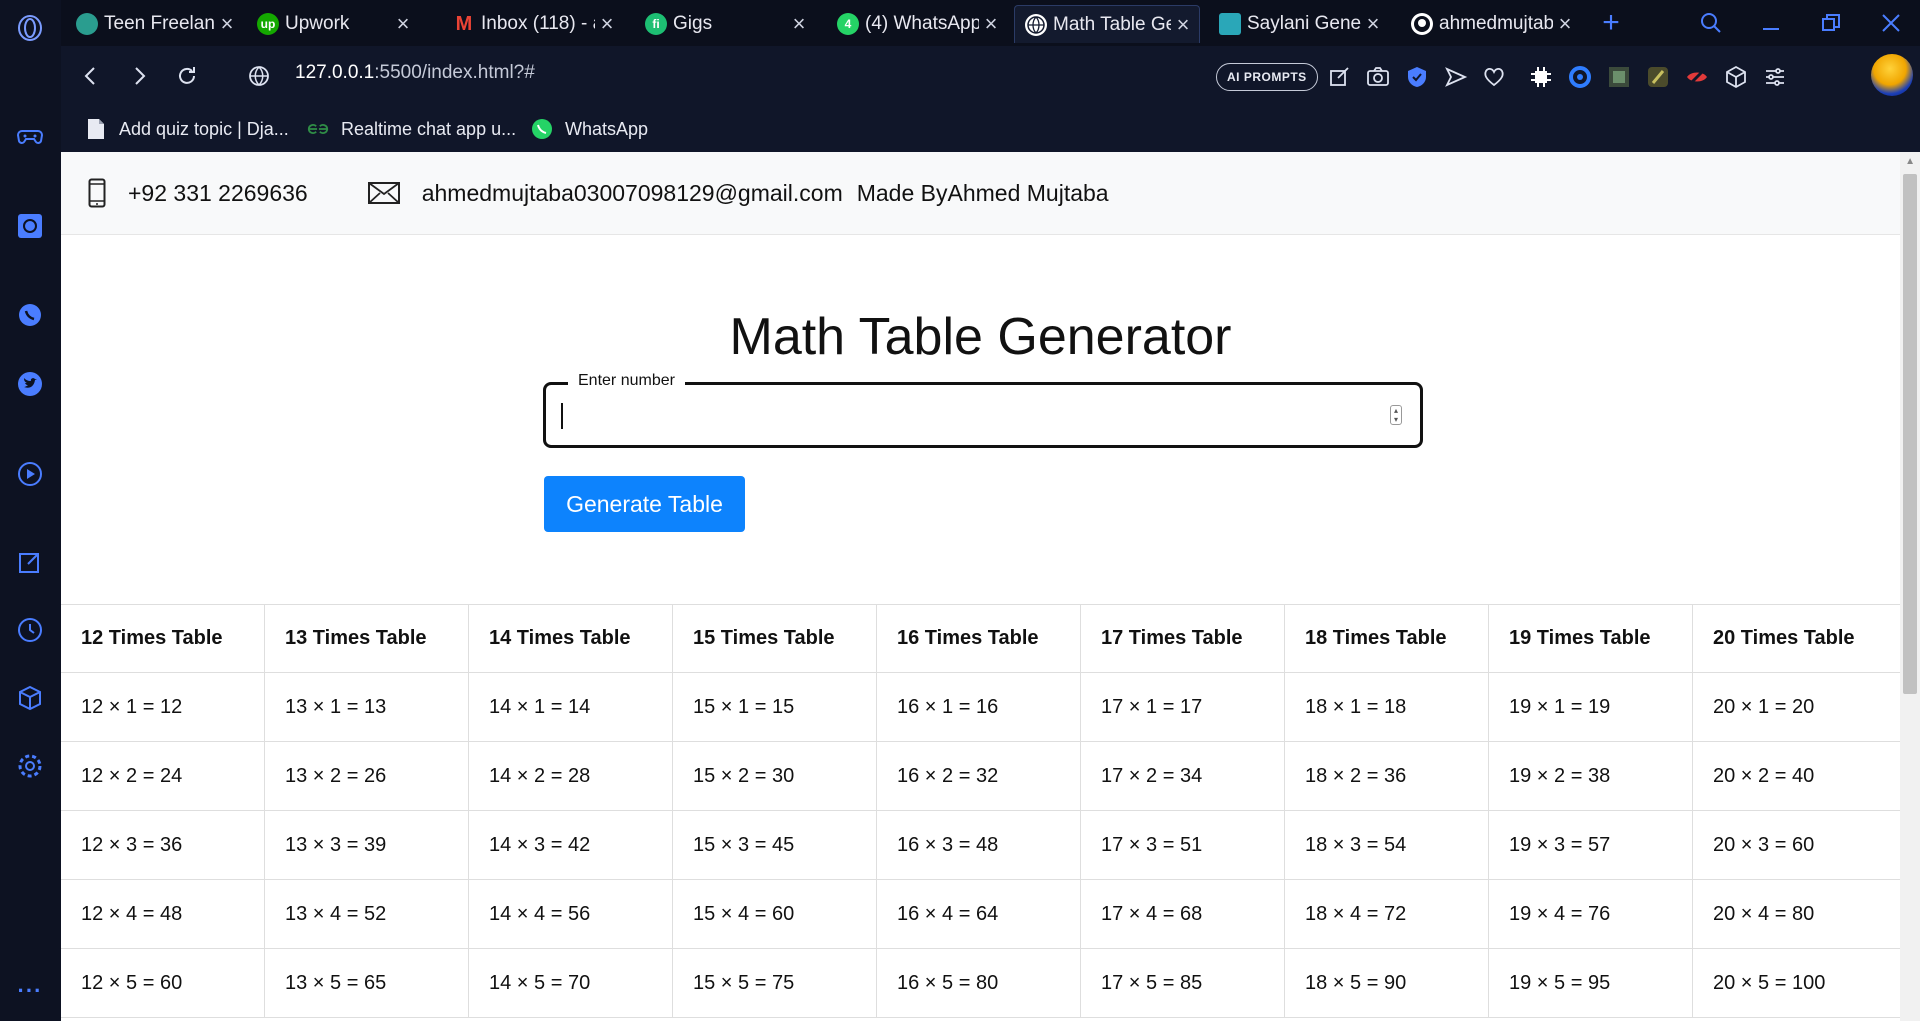 The image size is (1920, 1021). I want to click on tab-gmail-inbox: M Inbox (118) - a ×, so click(533, 24).